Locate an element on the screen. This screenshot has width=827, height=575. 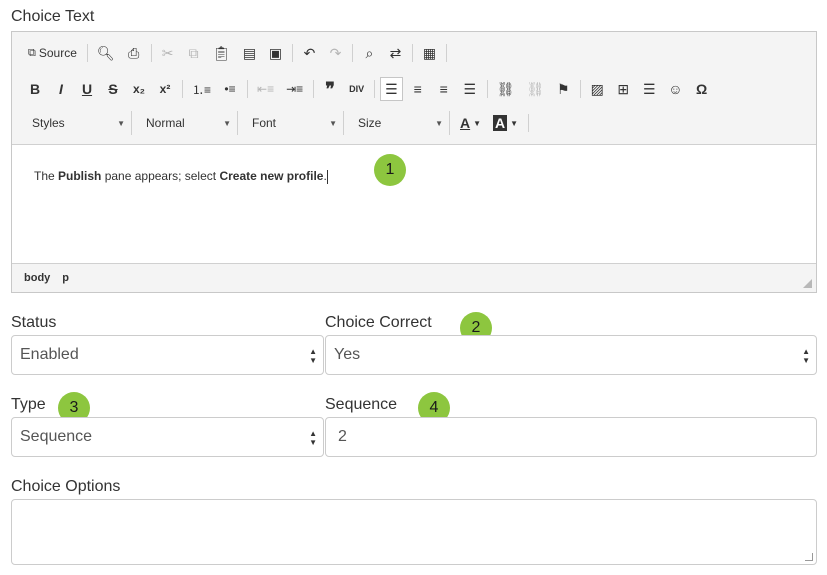
templates-icon: ▦ is located at coordinates (429, 53).